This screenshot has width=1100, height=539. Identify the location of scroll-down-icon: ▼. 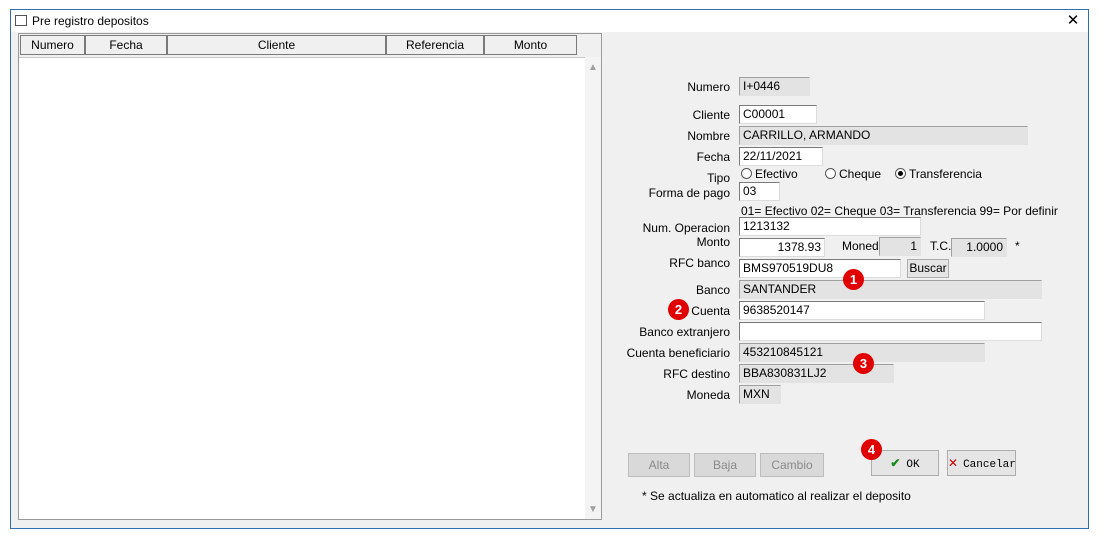
(593, 510).